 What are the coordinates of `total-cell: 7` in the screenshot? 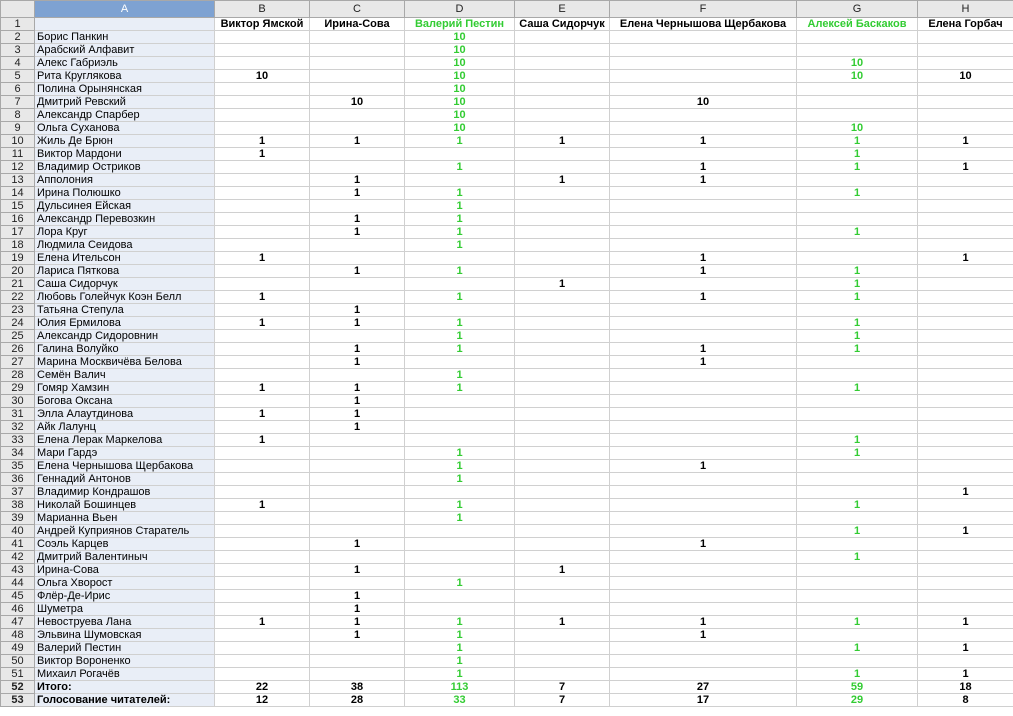 It's located at (562, 700).